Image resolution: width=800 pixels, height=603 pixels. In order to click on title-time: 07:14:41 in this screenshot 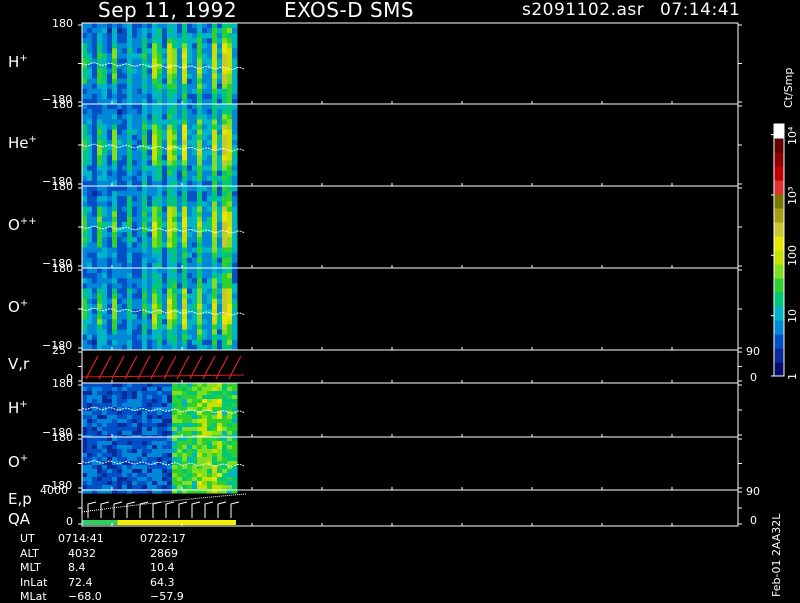, I will do `click(700, 10)`.